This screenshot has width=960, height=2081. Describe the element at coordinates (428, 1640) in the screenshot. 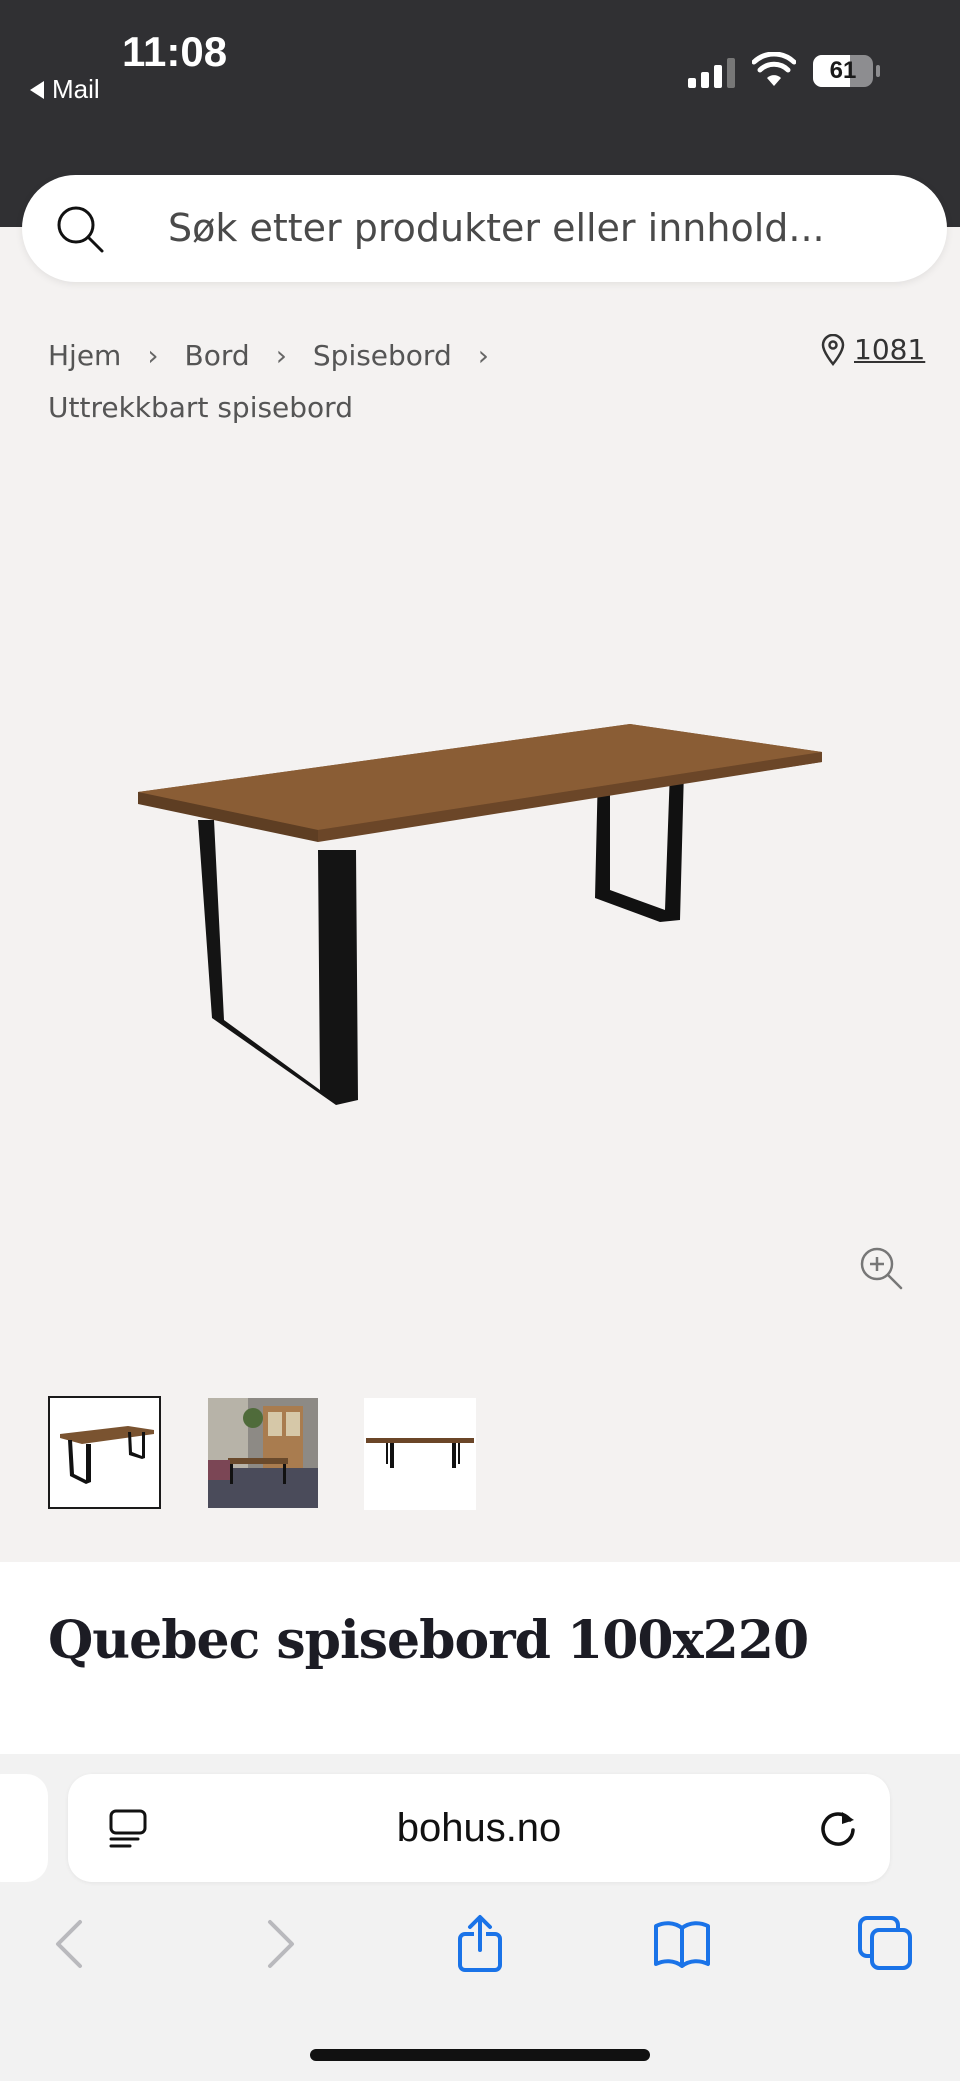

I see `product-title: Quebec spisebord 100x220` at that location.